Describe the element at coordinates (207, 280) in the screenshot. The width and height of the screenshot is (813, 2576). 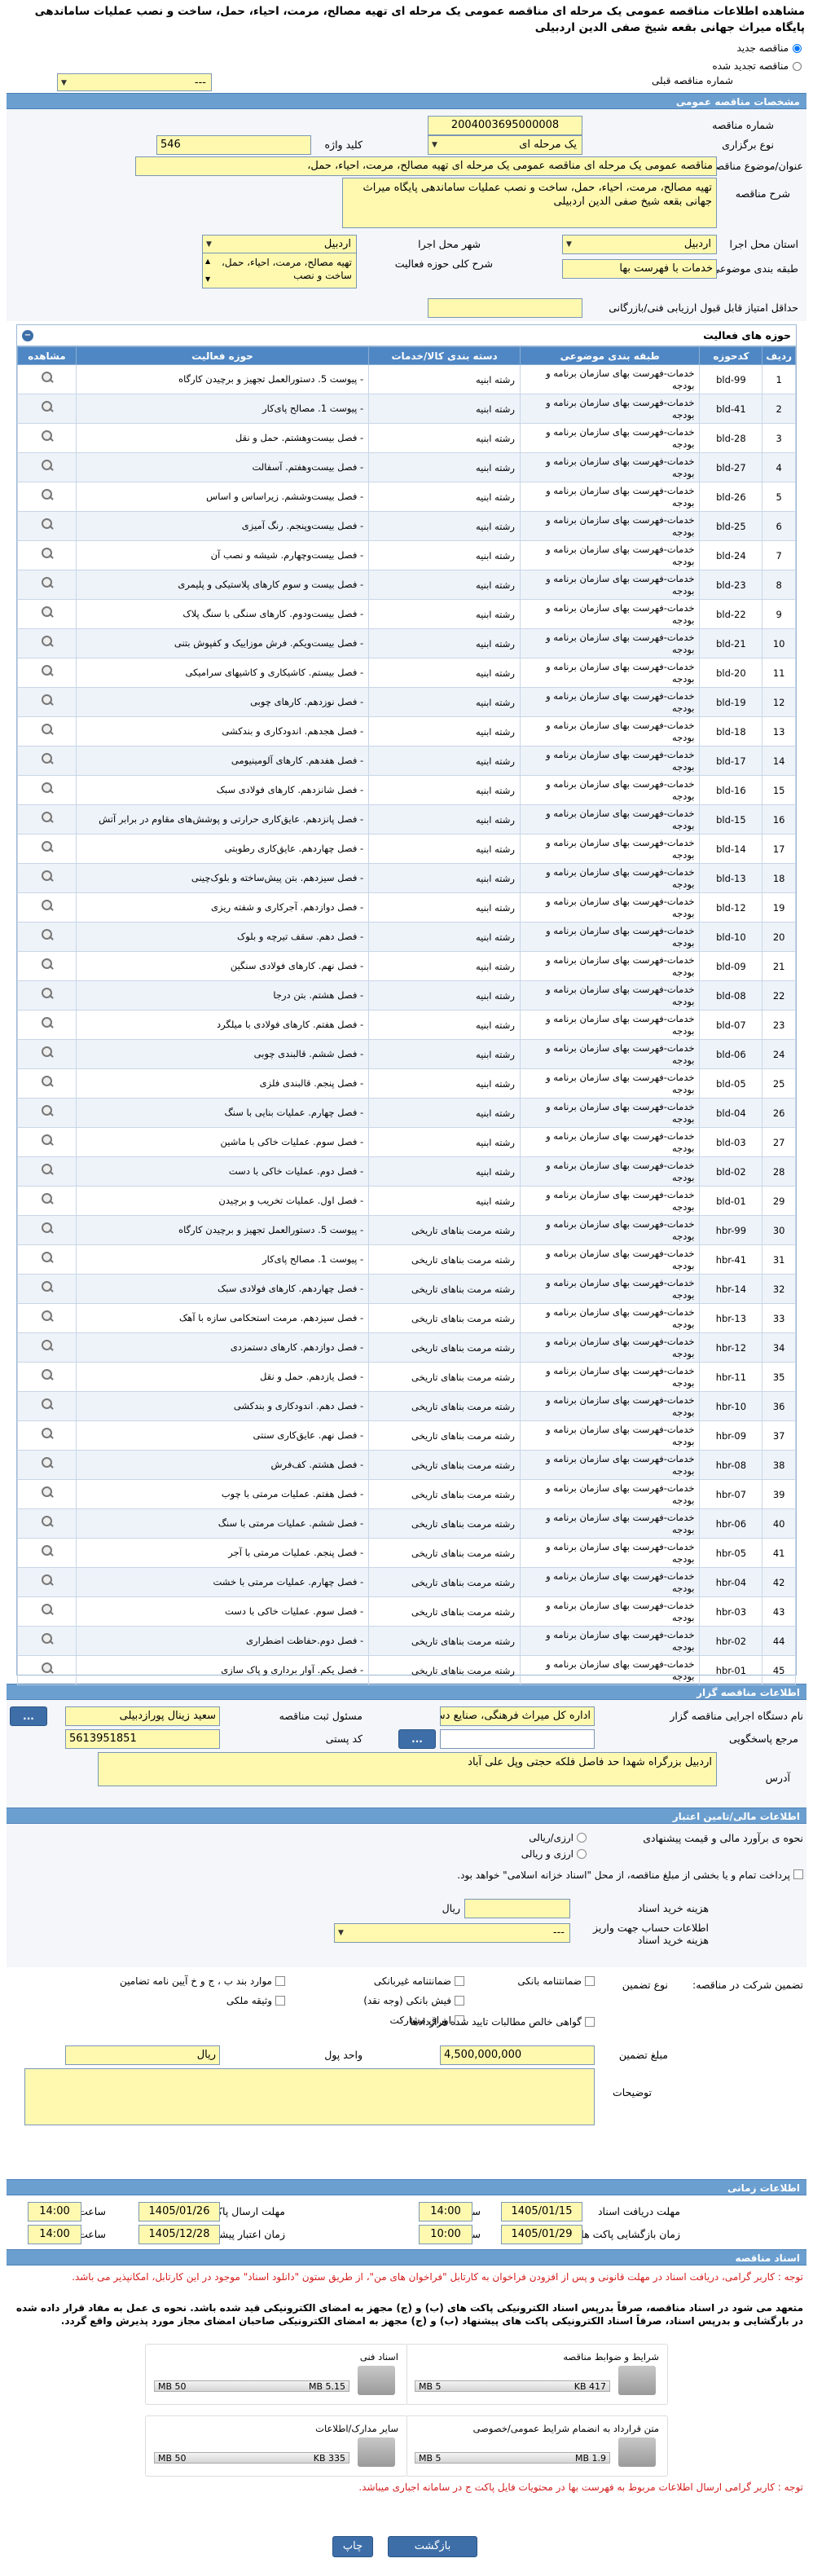
I see `scroll-down-icon: ▼` at that location.